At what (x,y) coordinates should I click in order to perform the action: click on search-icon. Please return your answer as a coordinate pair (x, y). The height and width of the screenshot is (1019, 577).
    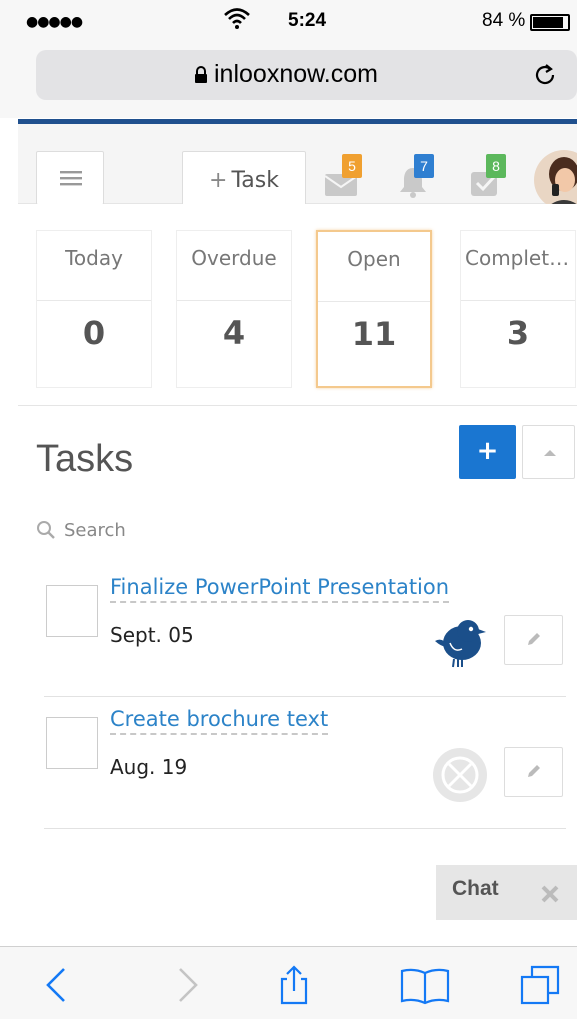
    Looking at the image, I should click on (46, 530).